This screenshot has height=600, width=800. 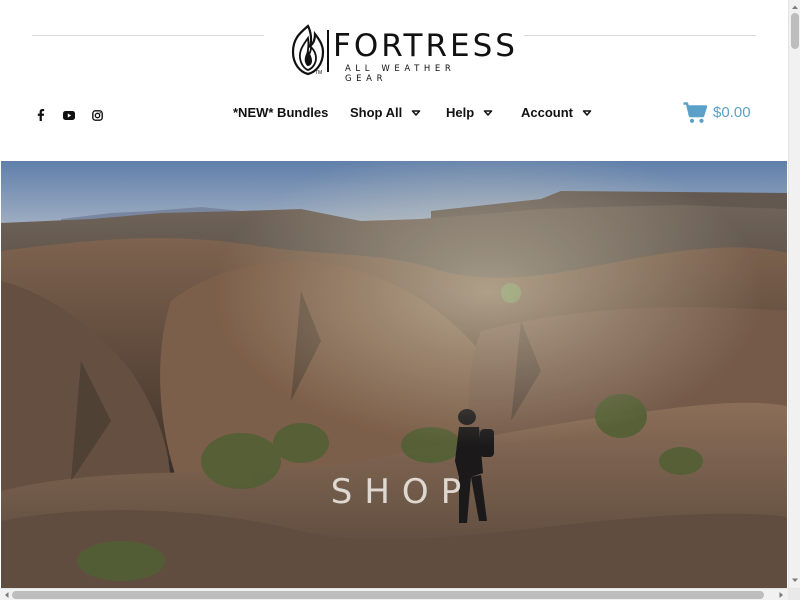 I want to click on nav-item-account: Account, so click(x=556, y=112).